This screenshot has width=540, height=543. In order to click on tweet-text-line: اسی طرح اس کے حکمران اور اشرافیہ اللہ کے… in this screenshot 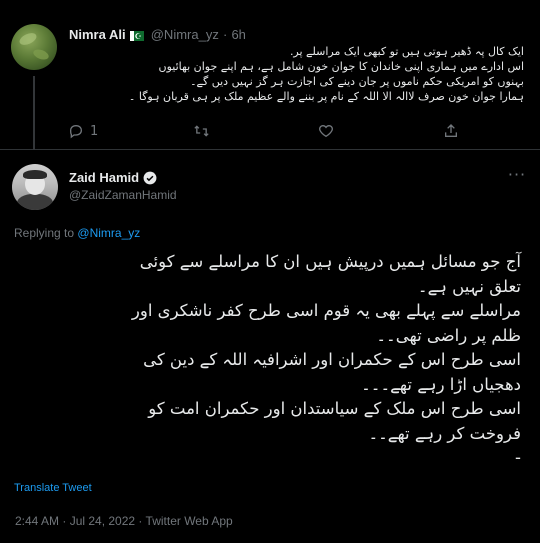, I will do `click(332, 359)`.